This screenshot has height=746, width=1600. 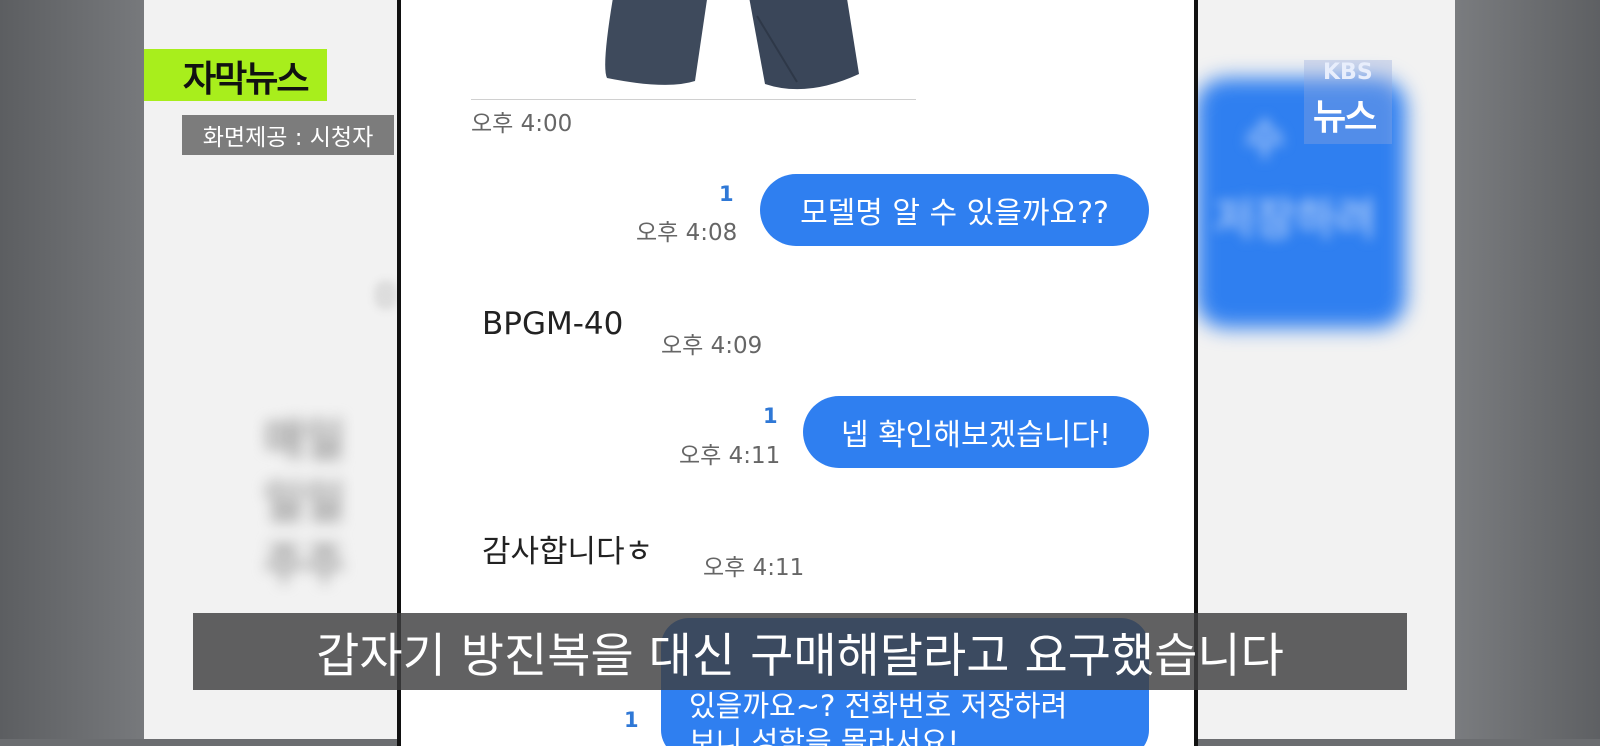 What do you see at coordinates (800, 651) in the screenshot?
I see `subtitle-caption: 갑자기 방진복을 대신 구매해달라고 요구했습니다` at bounding box center [800, 651].